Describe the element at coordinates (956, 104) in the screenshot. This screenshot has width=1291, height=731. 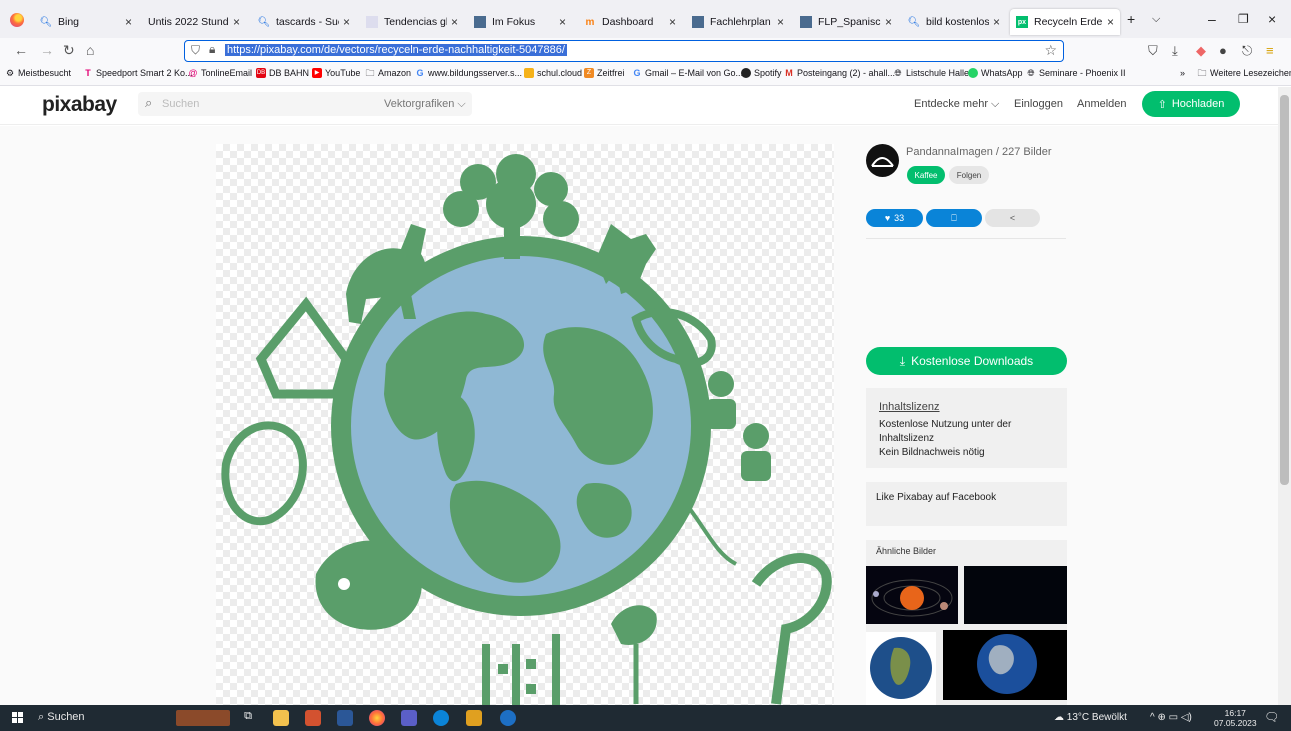
I see `explore-menu: Entdecke mehr ⌵` at that location.